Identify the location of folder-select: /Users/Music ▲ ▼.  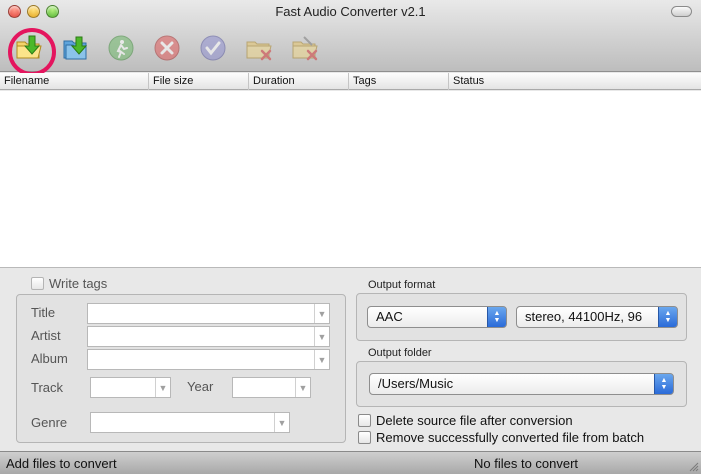
(521, 384).